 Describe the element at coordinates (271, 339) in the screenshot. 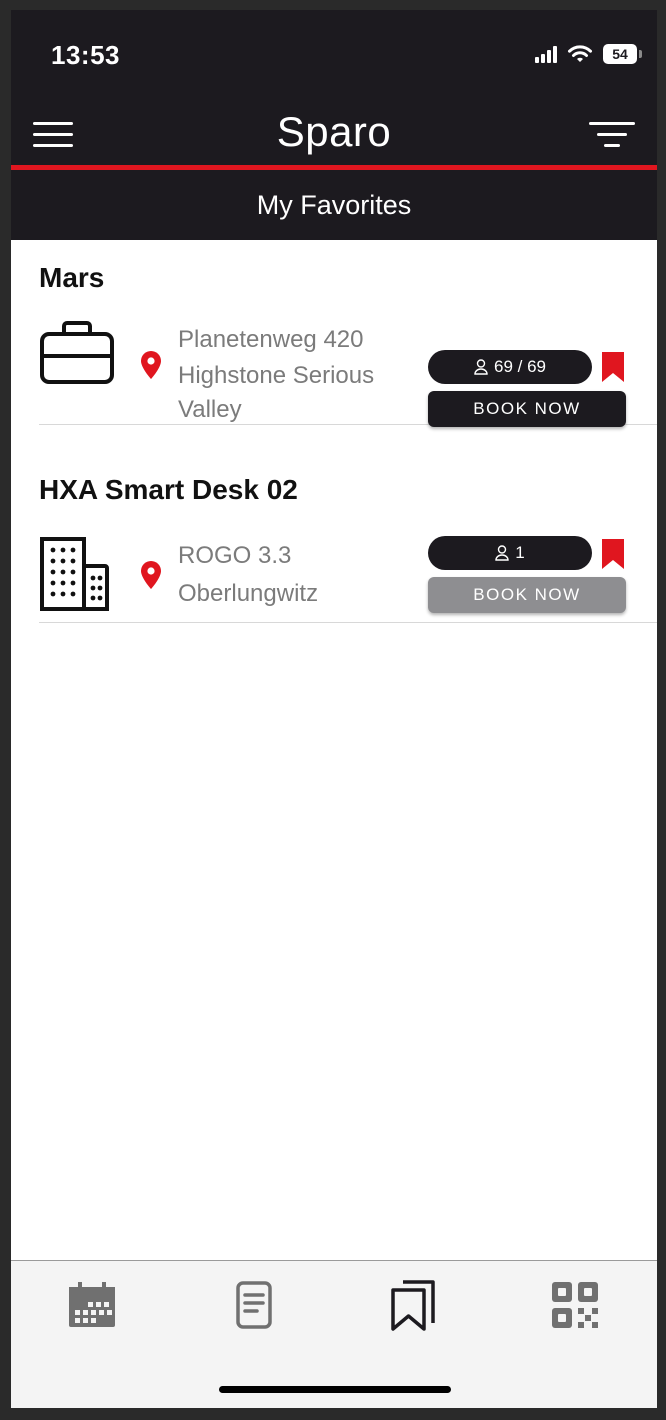

I see `address-line: Planetenweg 420` at that location.